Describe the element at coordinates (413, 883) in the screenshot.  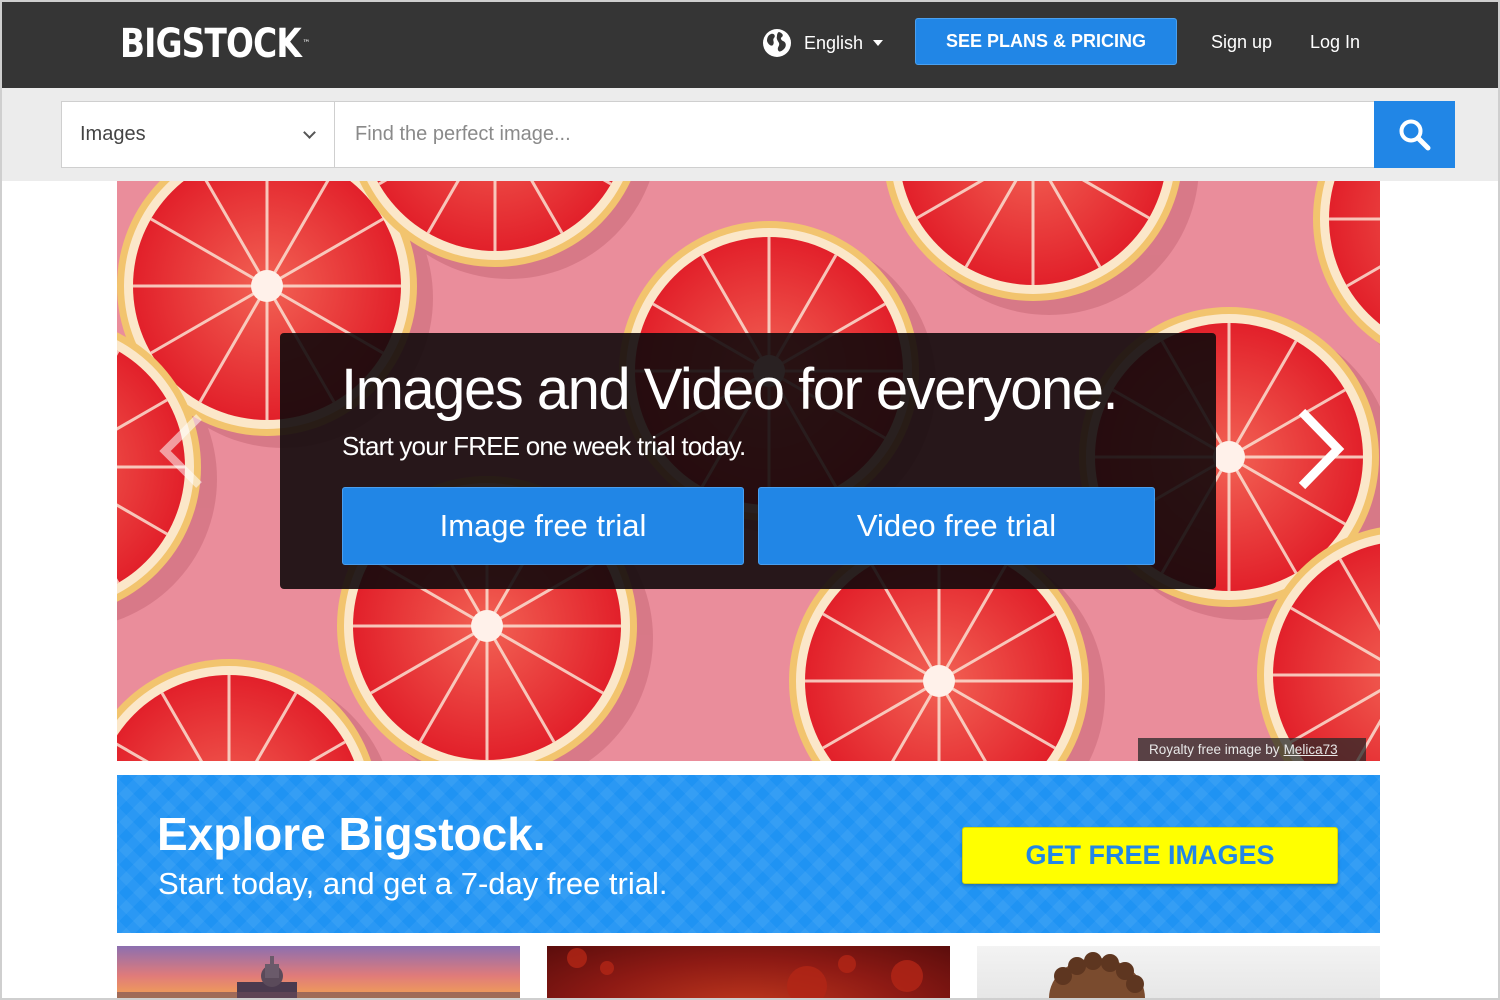
I see `explore-subtitle: Start today, and get a 7-day free trial.` at that location.